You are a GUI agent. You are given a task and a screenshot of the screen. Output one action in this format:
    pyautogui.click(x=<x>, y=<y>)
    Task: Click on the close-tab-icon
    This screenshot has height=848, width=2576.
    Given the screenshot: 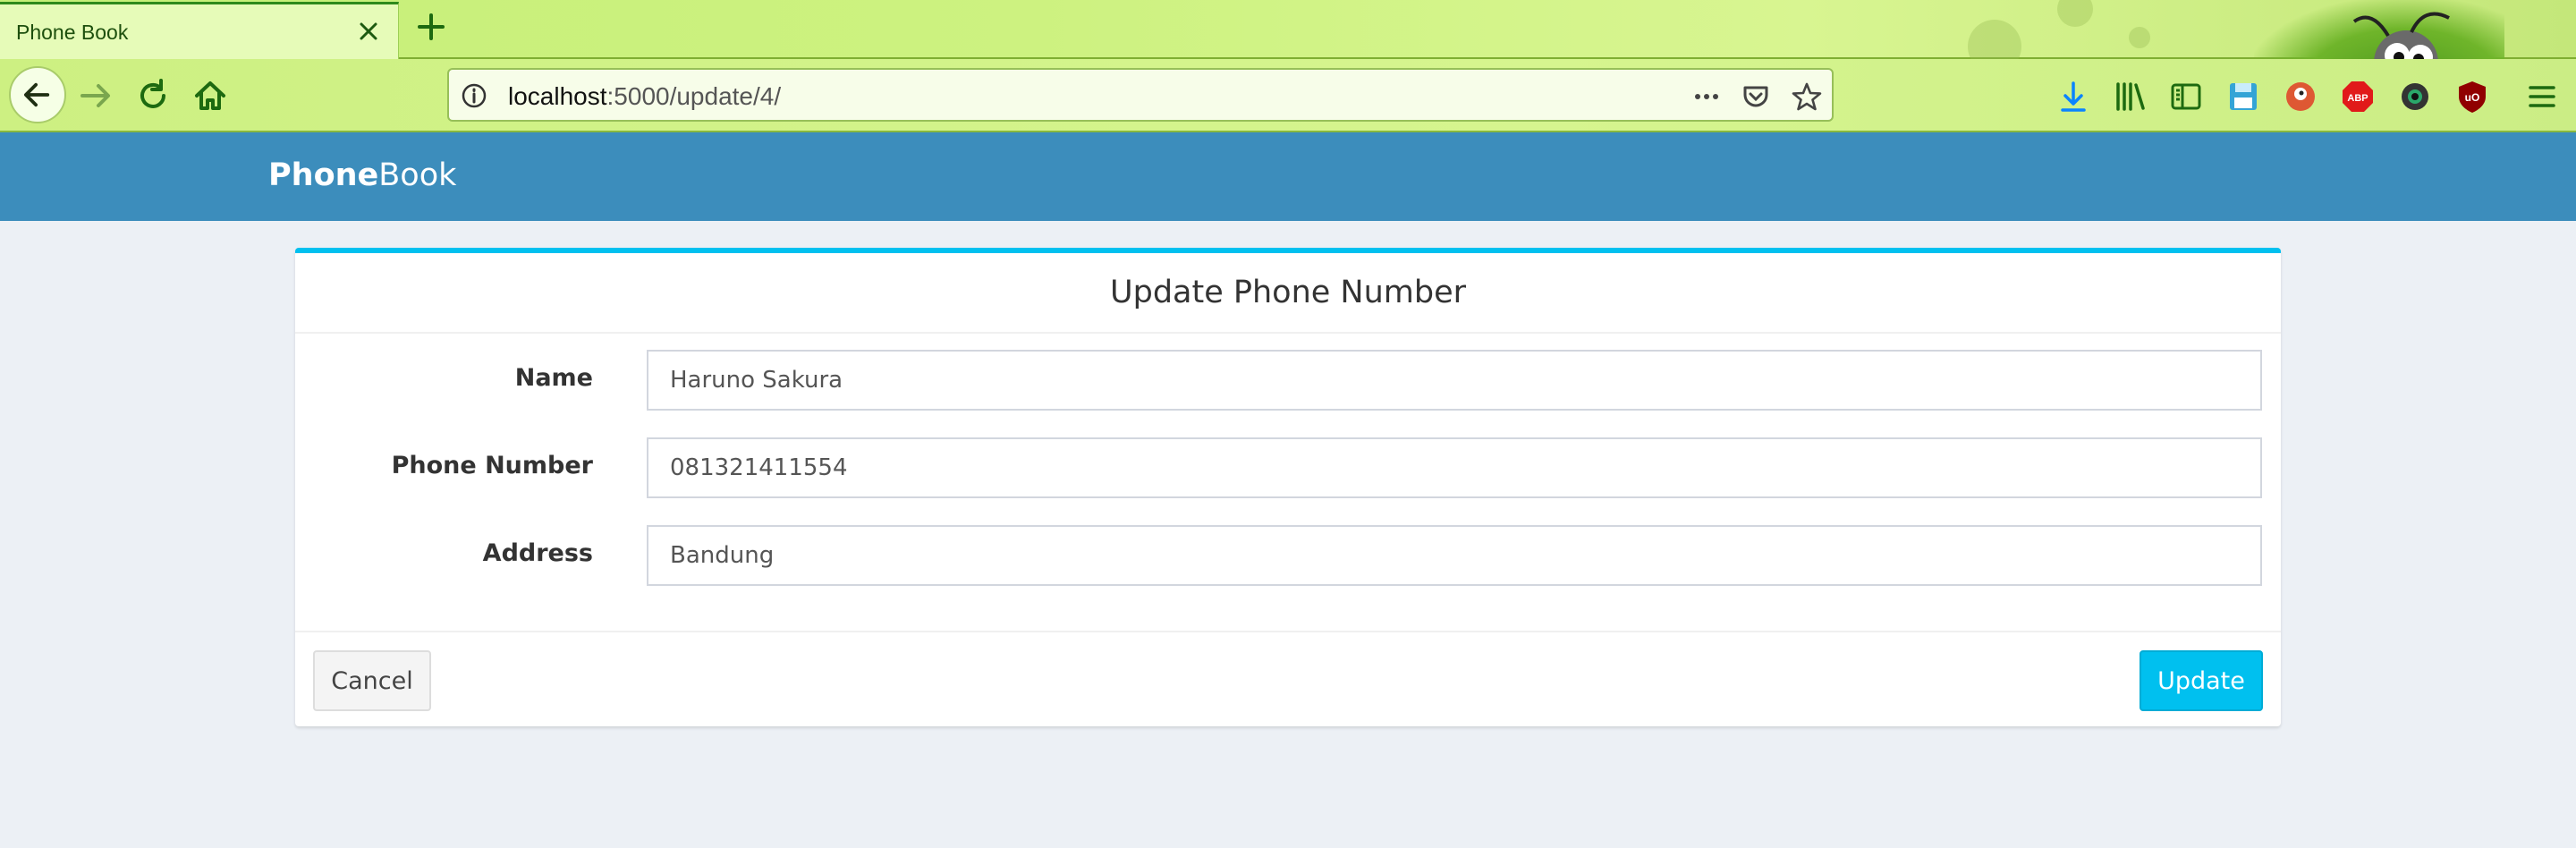 What is the action you would take?
    pyautogui.click(x=368, y=31)
    